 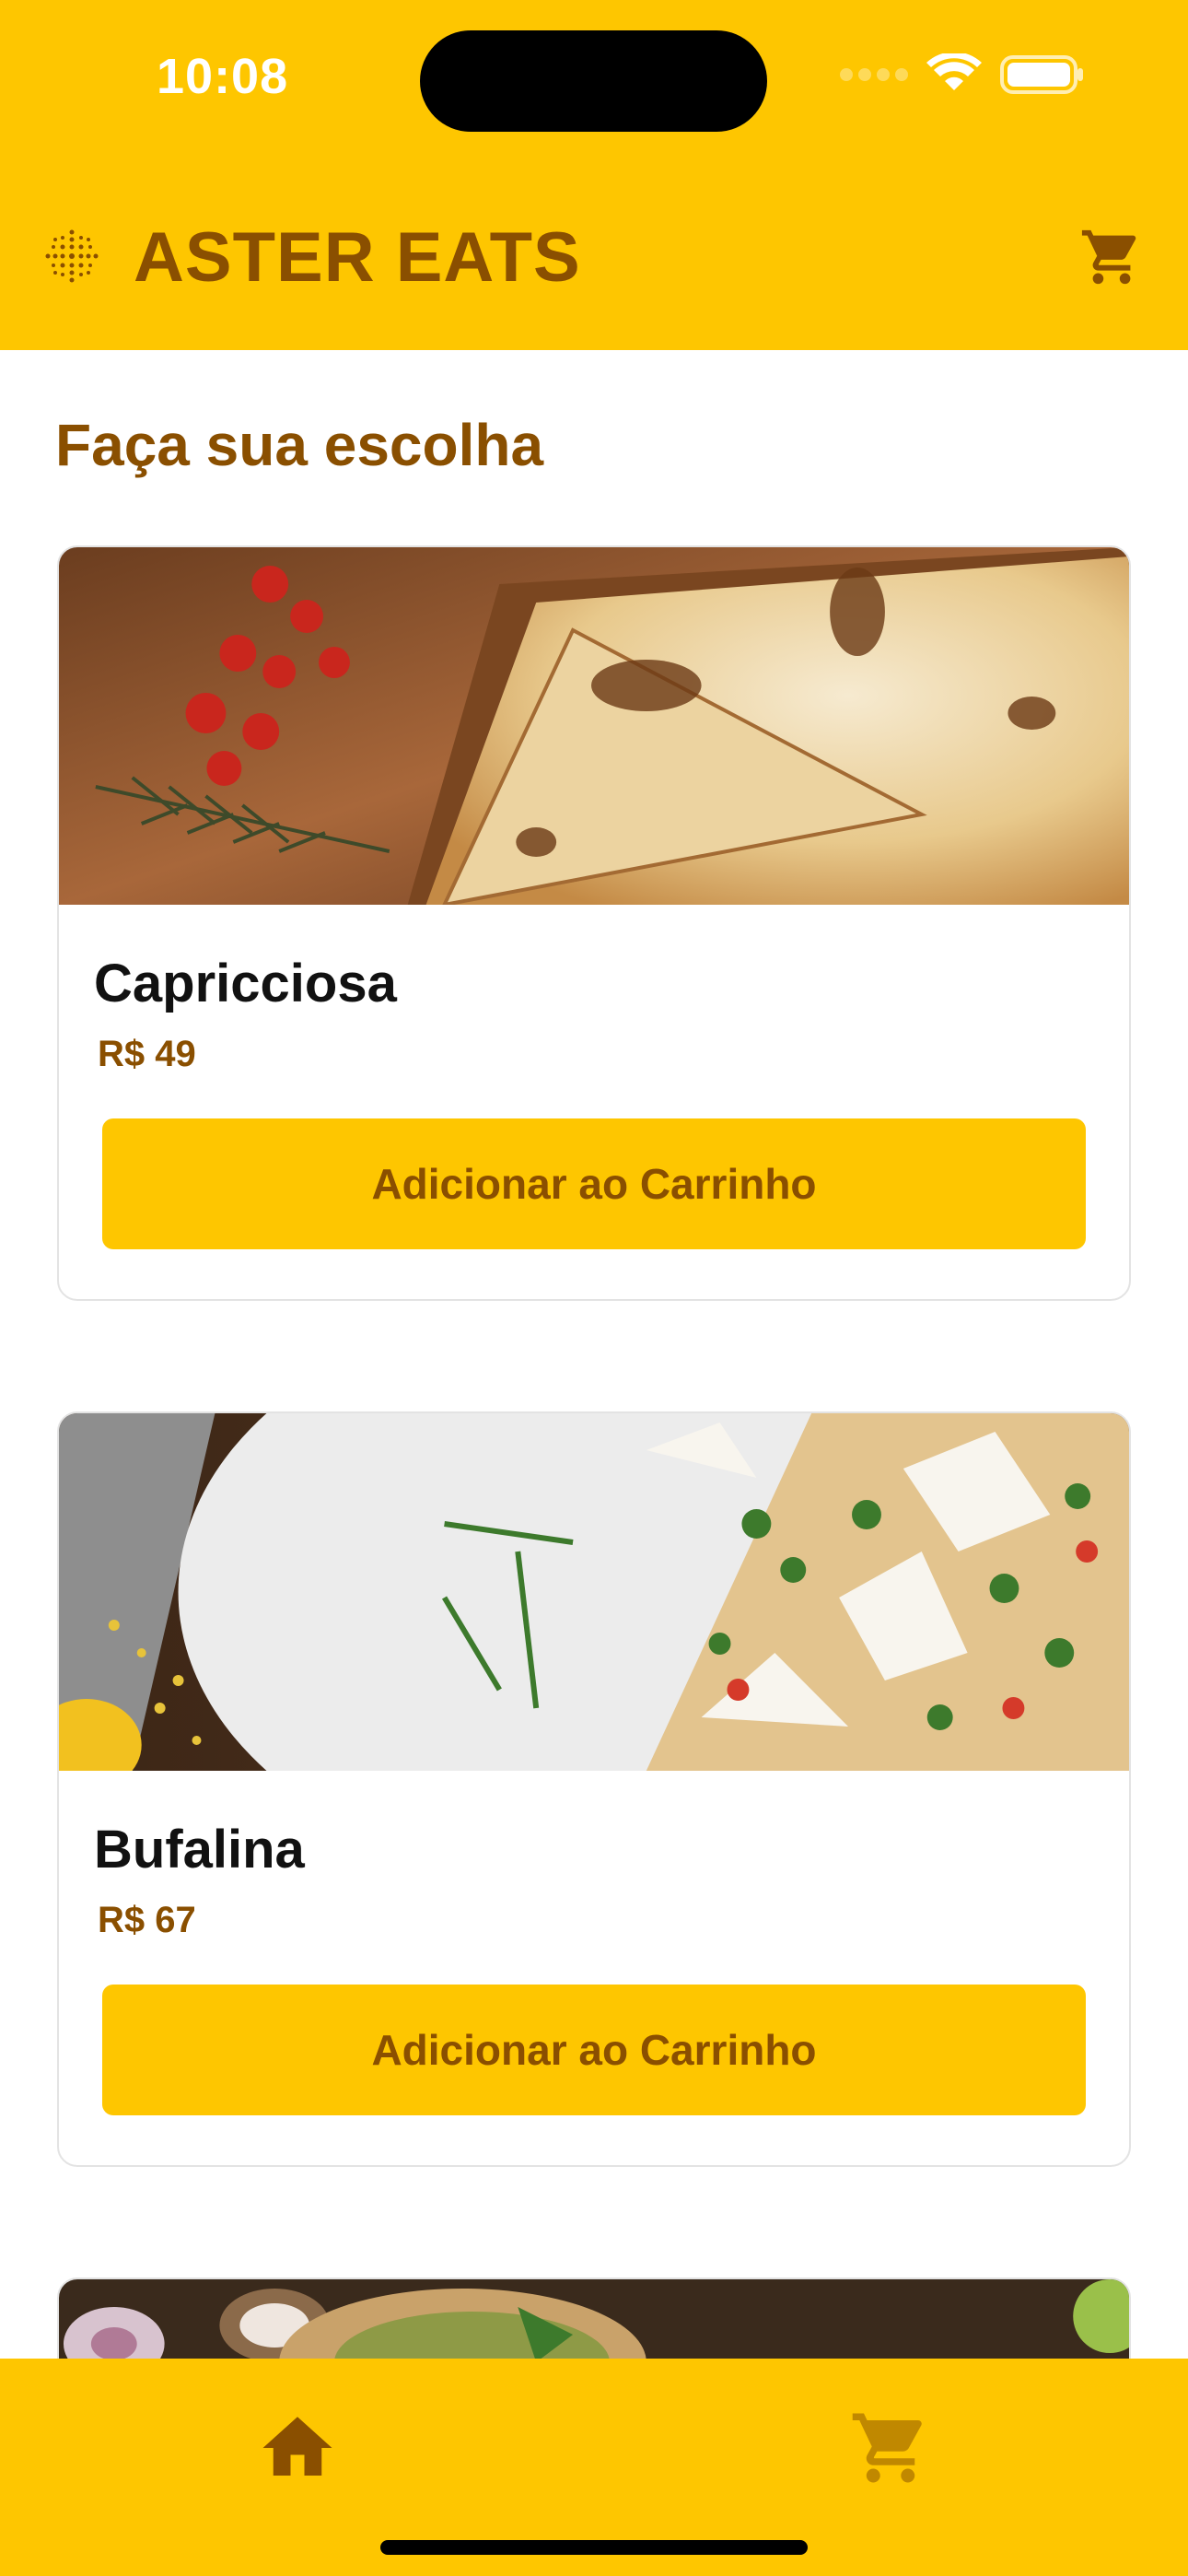 I want to click on product-price: R$ 49, so click(x=147, y=1054).